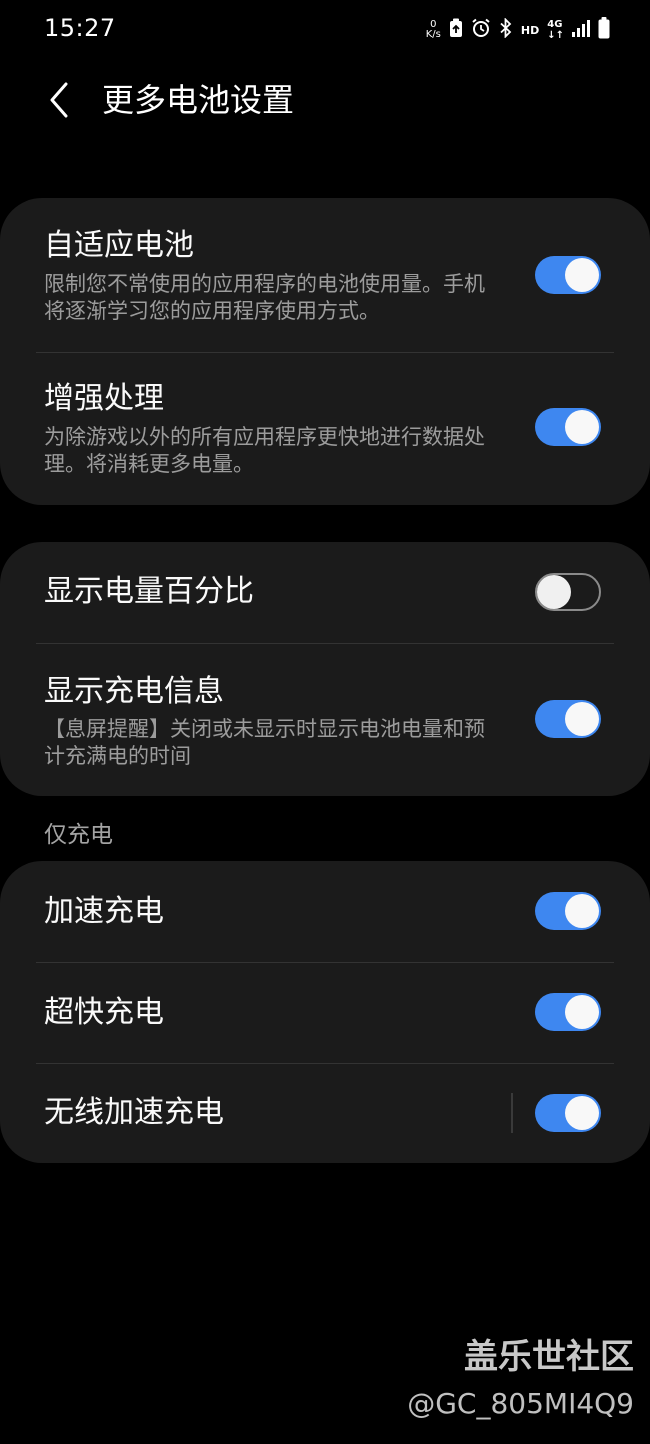  Describe the element at coordinates (520, 1379) in the screenshot. I see `watermark: 盖乐世社区 @GC_805MI4Q9` at that location.